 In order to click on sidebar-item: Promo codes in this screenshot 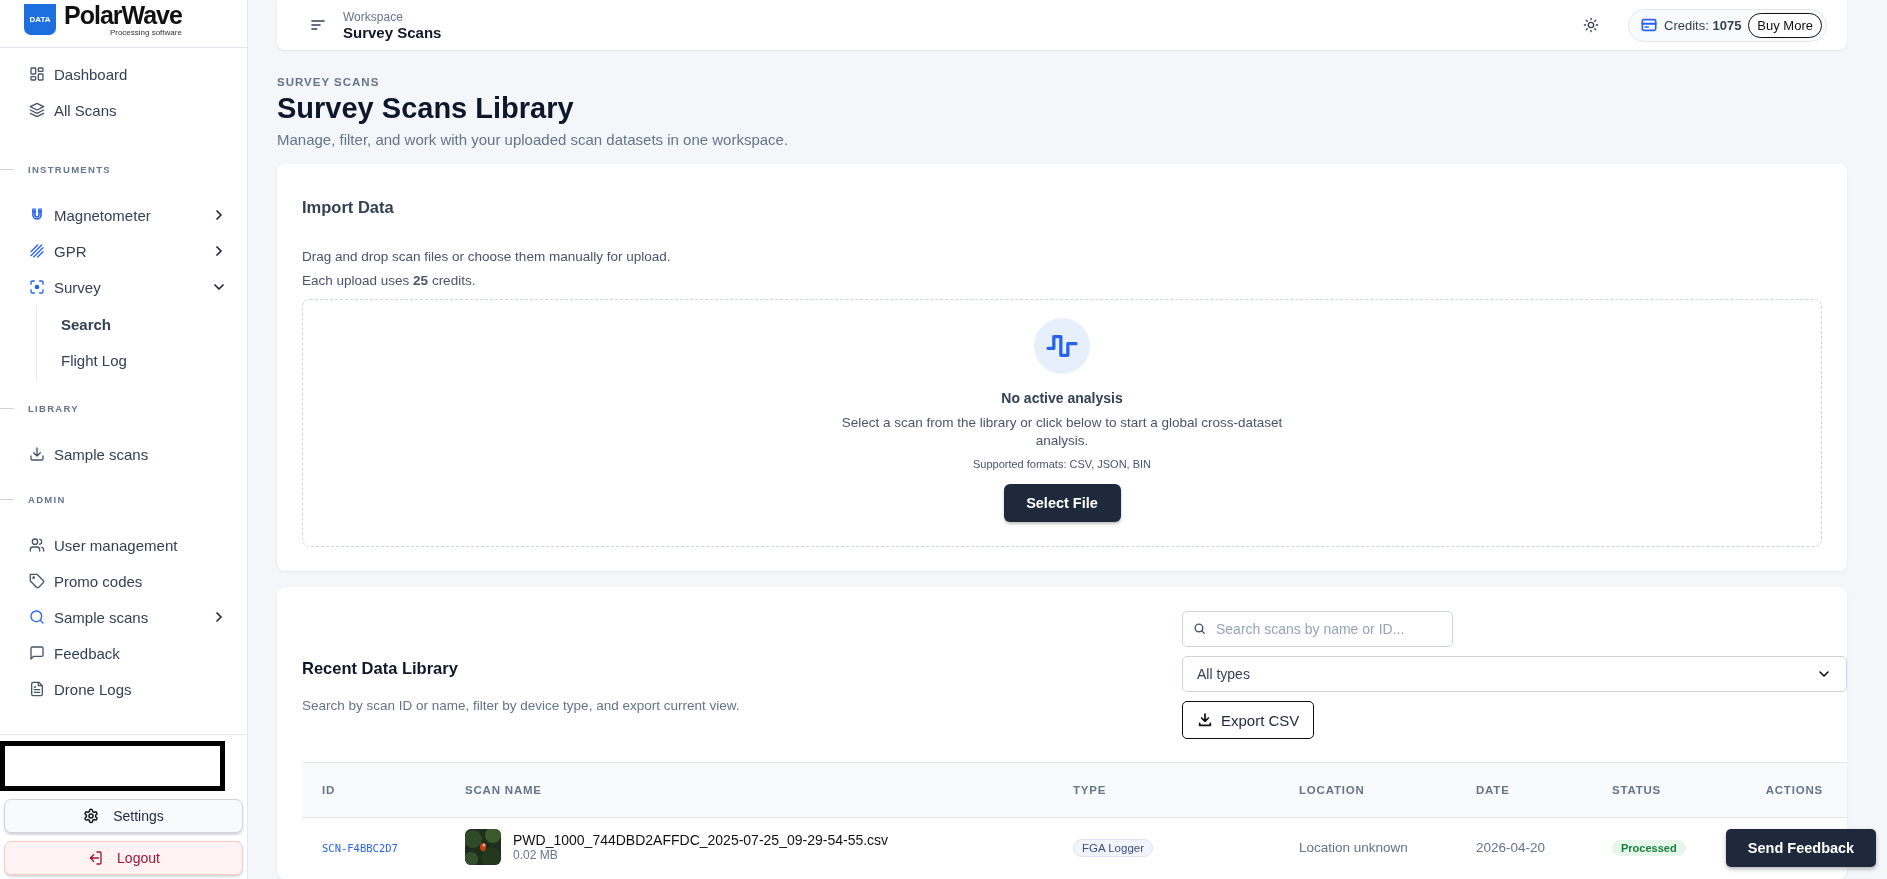, I will do `click(123, 581)`.